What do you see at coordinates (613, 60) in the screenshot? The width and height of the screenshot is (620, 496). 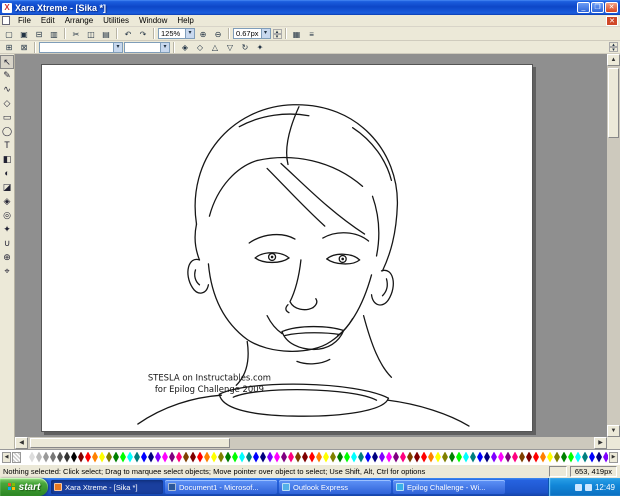 I see `scroll-up-icon: ▲` at bounding box center [613, 60].